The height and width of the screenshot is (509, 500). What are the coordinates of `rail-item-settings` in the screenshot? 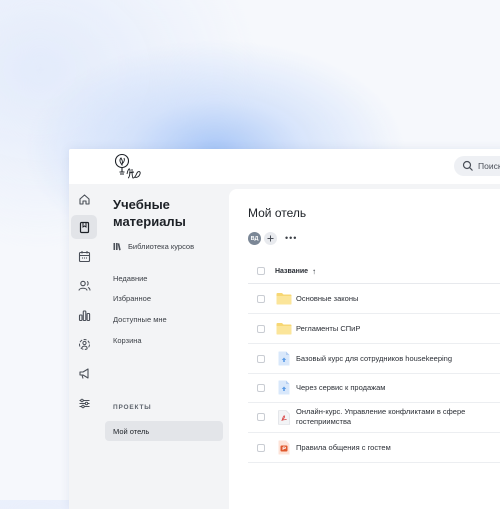 It's located at (84, 403).